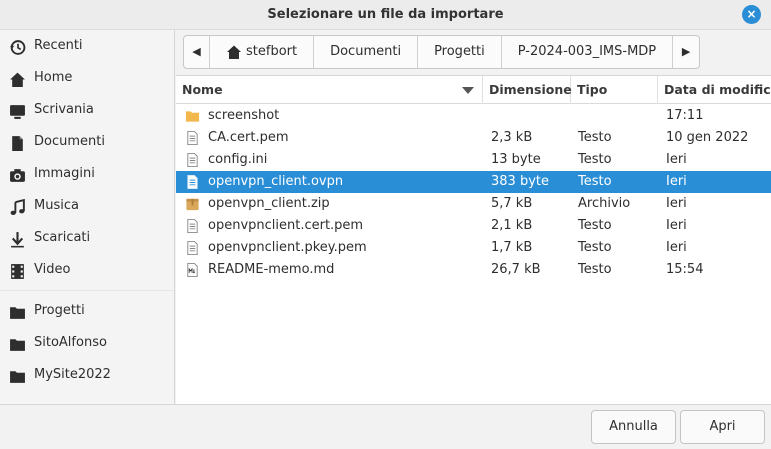  I want to click on sidebar-item-label: Immagini, so click(64, 173).